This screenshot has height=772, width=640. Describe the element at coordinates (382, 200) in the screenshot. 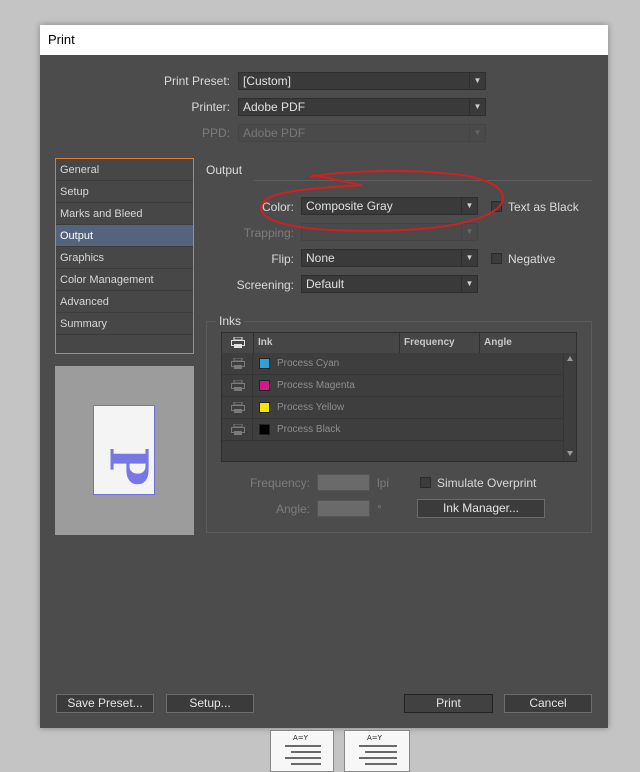

I see `red-circle-annotation` at that location.